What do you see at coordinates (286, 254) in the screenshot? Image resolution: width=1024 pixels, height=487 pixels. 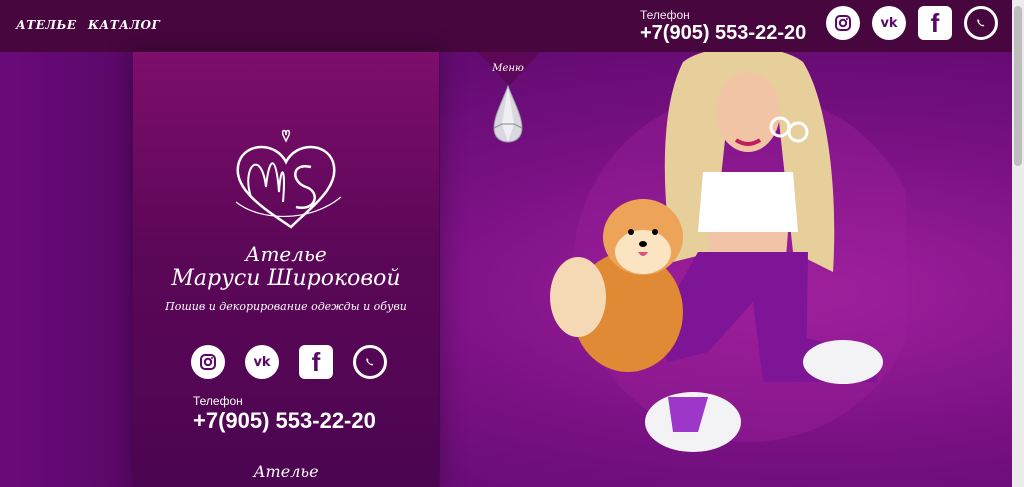 I see `atelier-title-line1: Ателье` at bounding box center [286, 254].